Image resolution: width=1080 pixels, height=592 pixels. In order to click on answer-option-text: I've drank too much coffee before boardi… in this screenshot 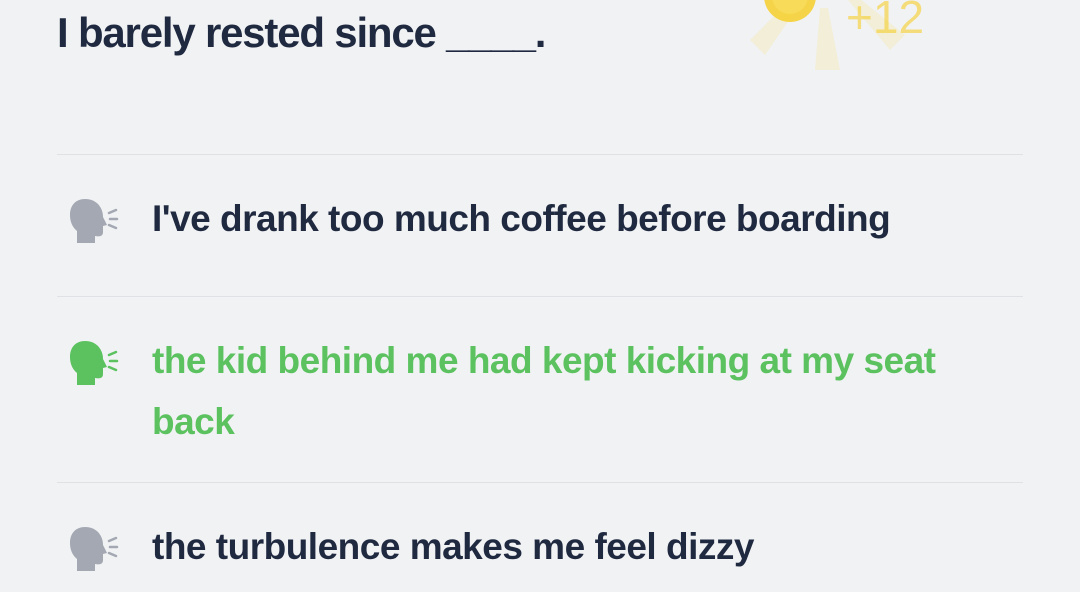, I will do `click(521, 218)`.